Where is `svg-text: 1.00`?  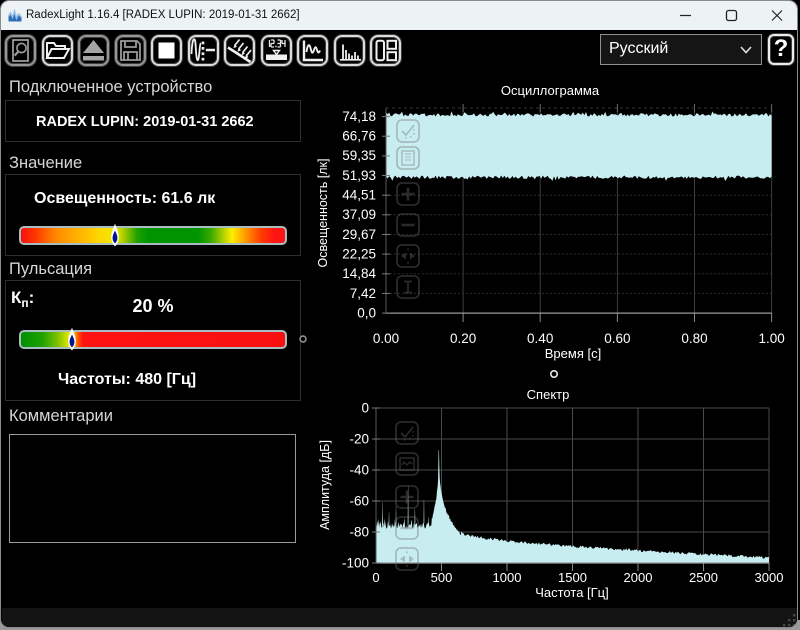 svg-text: 1.00 is located at coordinates (771, 338).